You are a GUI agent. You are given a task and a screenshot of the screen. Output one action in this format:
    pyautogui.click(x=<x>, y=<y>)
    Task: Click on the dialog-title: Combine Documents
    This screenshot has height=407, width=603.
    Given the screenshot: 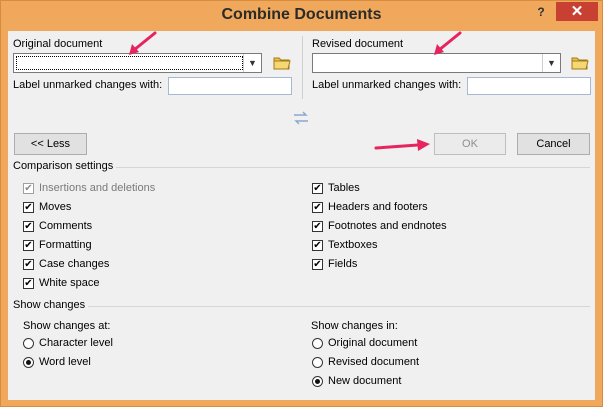 What is the action you would take?
    pyautogui.click(x=301, y=14)
    